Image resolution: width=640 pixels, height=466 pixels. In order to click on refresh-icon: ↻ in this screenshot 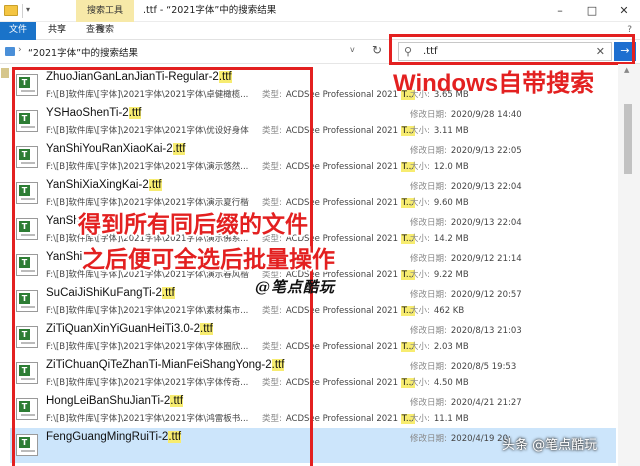, I will do `click(377, 50)`.